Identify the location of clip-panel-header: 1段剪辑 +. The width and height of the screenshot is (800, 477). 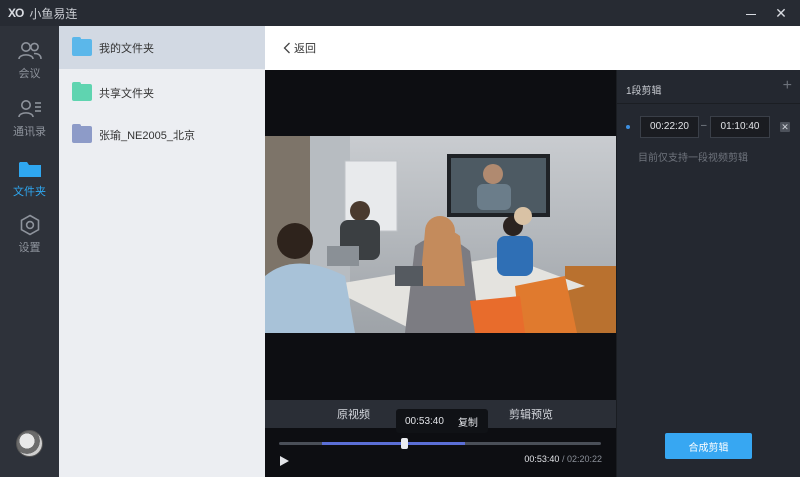
(708, 87).